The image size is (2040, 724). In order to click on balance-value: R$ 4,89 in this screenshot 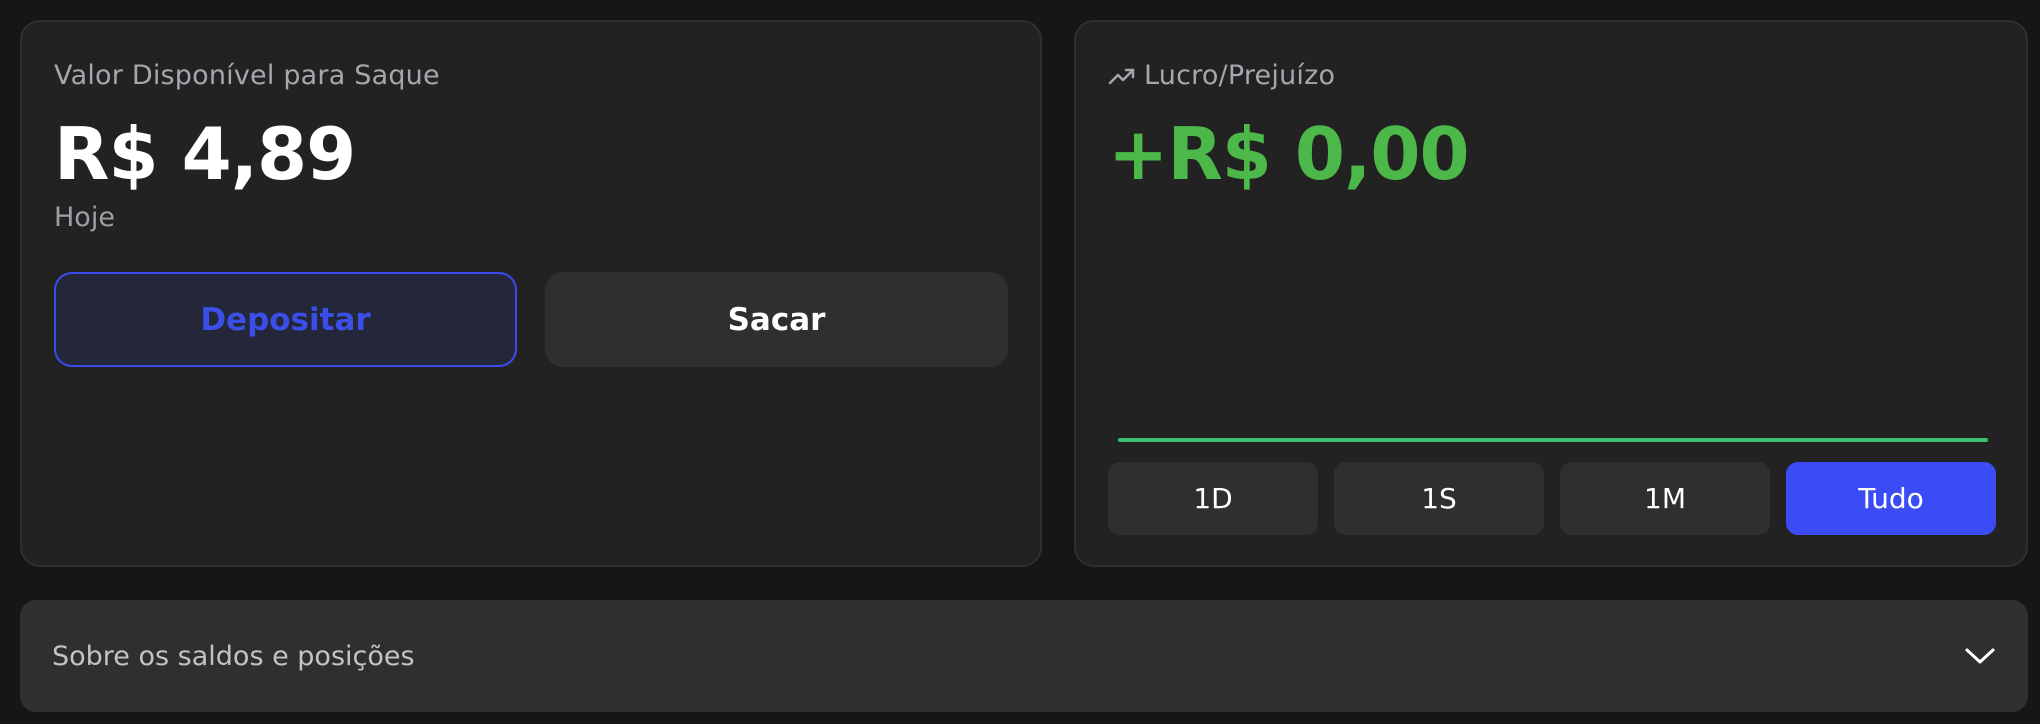, I will do `click(205, 154)`.